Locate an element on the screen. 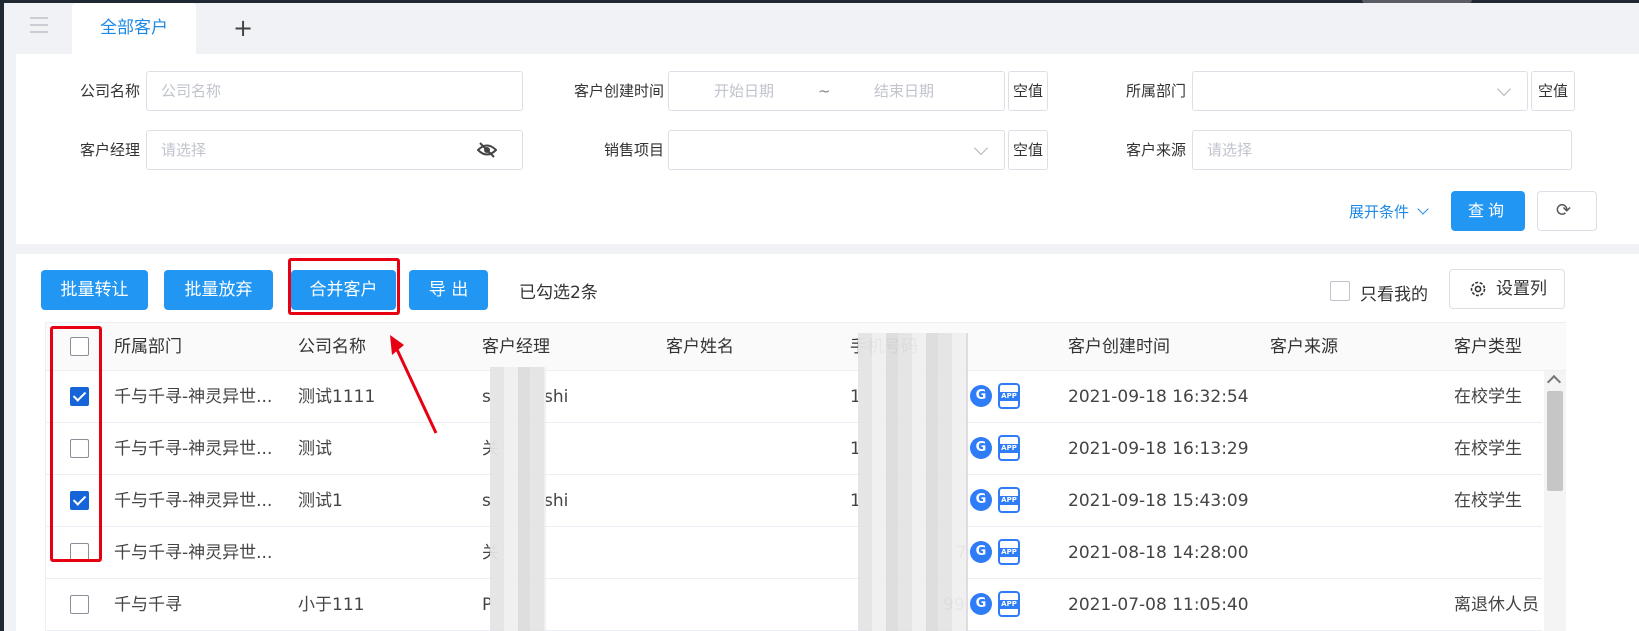 The height and width of the screenshot is (631, 1639). gear-icon is located at coordinates (1478, 289).